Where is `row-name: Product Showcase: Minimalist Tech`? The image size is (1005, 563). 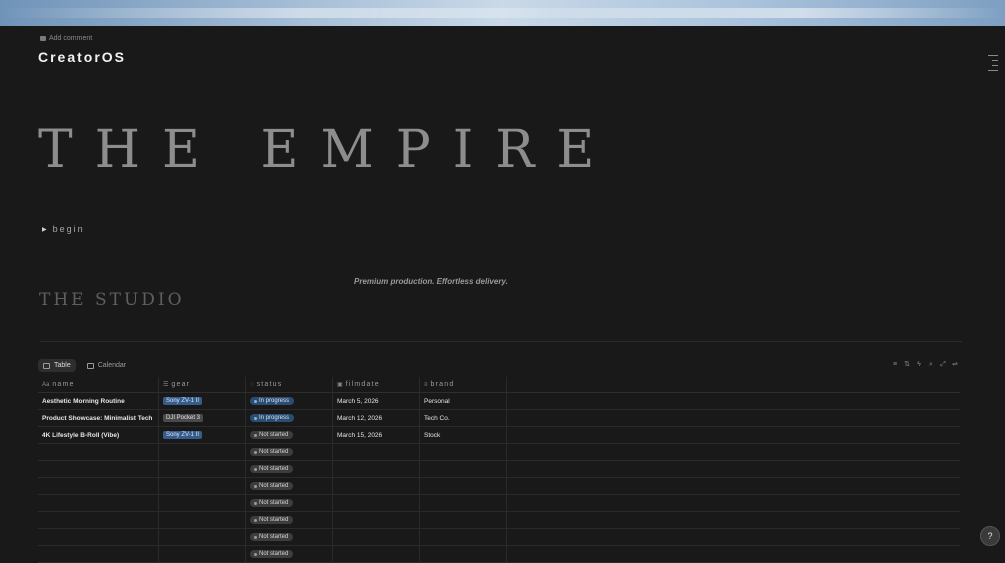 row-name: Product Showcase: Minimalist Tech is located at coordinates (97, 418).